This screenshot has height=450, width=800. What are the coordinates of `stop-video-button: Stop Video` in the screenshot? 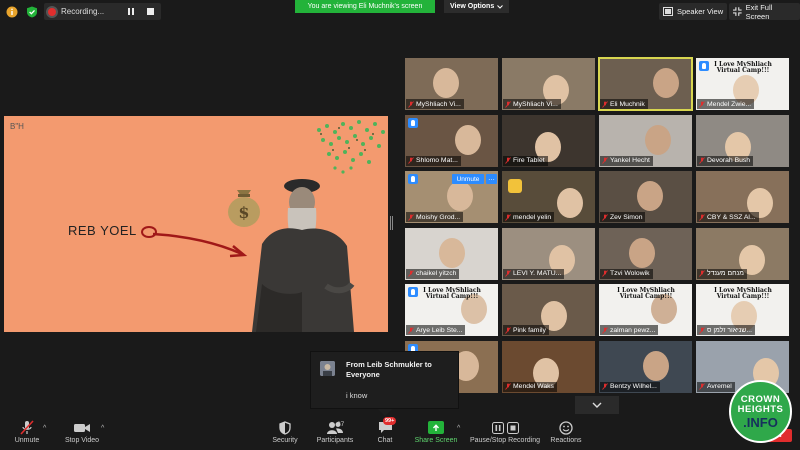 It's located at (82, 434).